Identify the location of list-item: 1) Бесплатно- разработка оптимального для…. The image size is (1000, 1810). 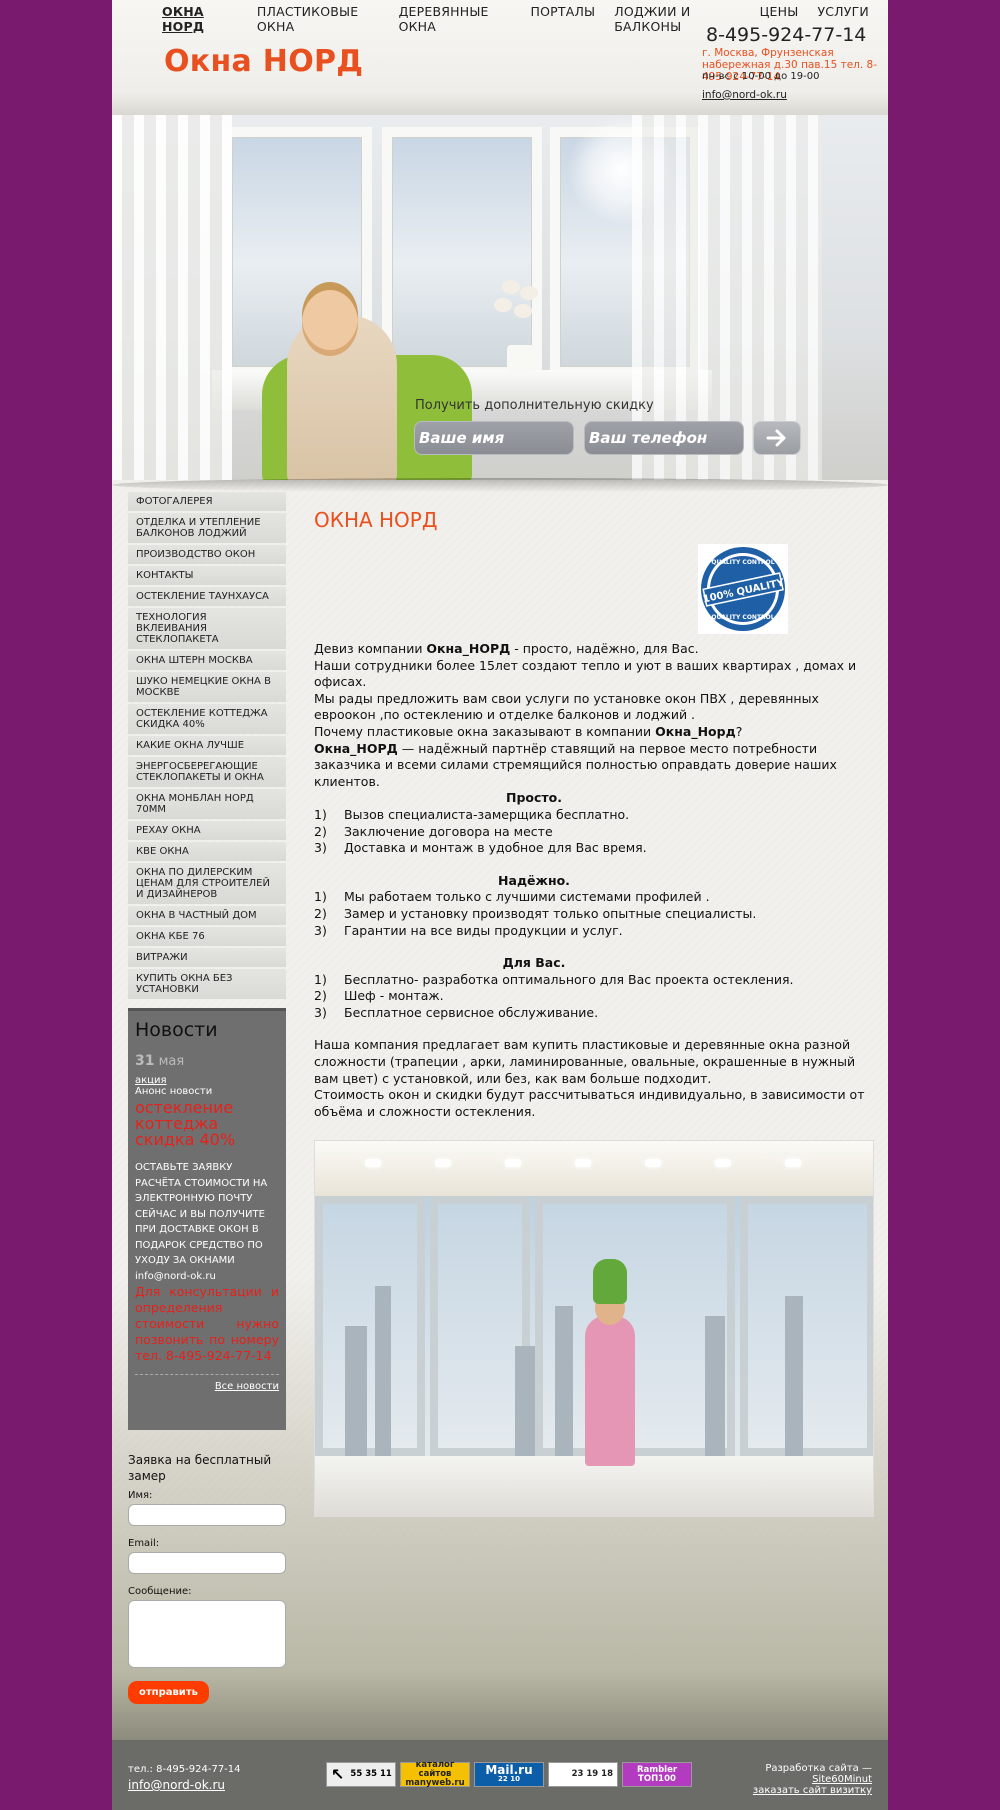
(554, 979).